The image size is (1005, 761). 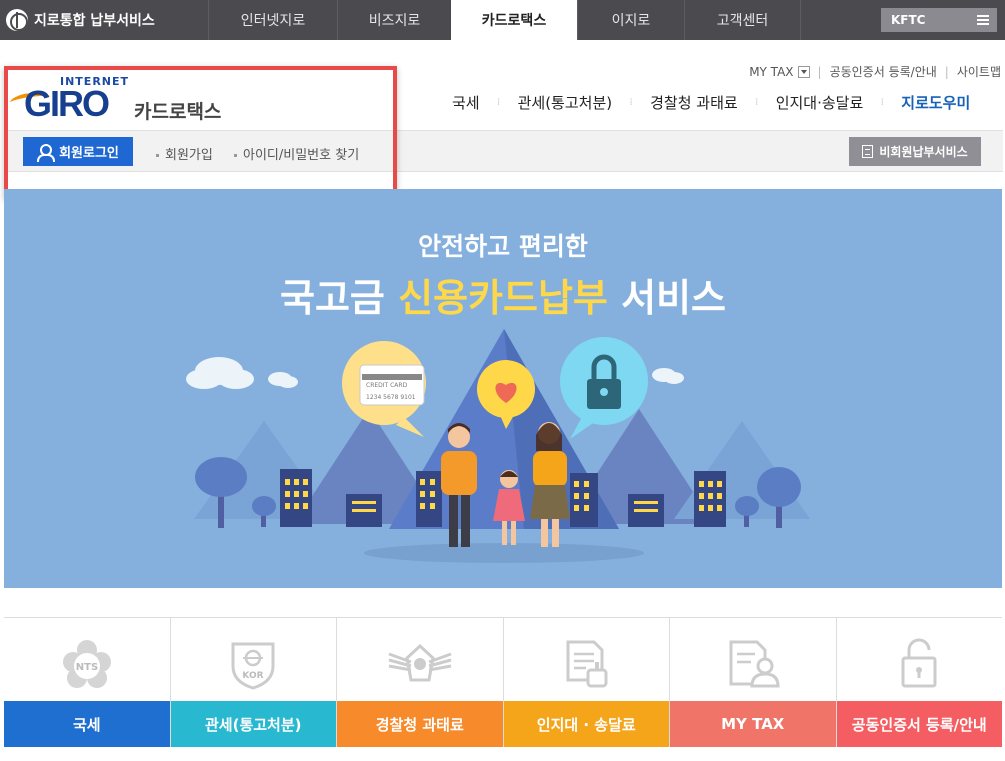 What do you see at coordinates (87, 667) in the screenshot?
I see `svg-text: NTS` at bounding box center [87, 667].